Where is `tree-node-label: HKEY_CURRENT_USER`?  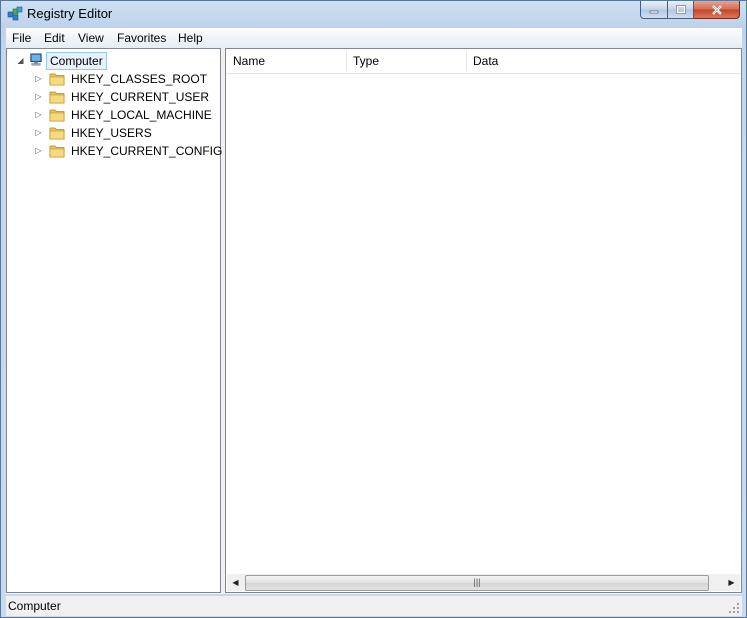 tree-node-label: HKEY_CURRENT_USER is located at coordinates (140, 97).